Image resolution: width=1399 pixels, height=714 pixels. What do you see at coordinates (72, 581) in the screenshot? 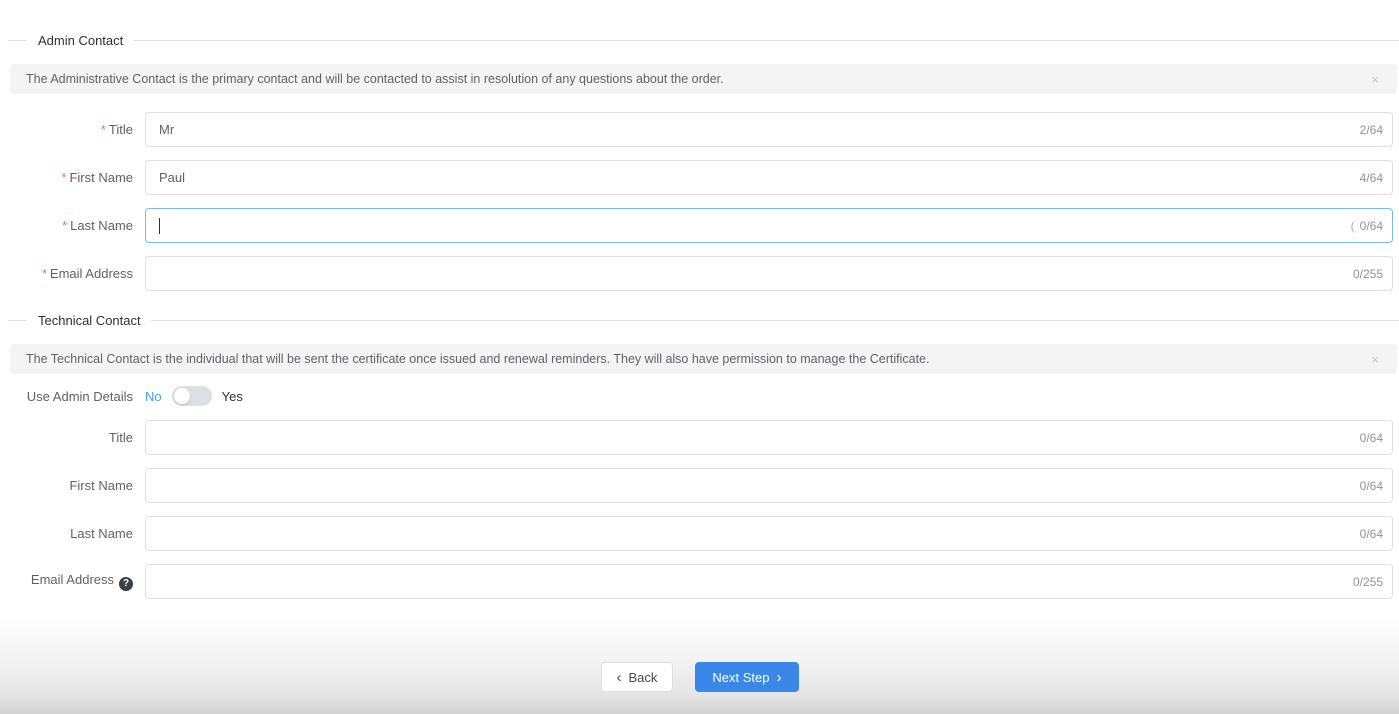
I see `tech-email-label: Email Address?` at bounding box center [72, 581].